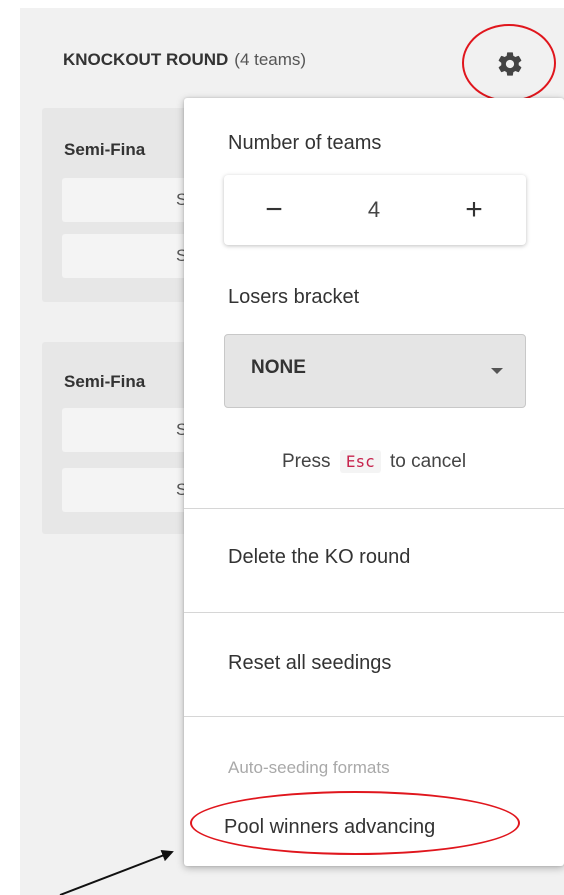  I want to click on team-count-stepper: − 4 +, so click(375, 210).